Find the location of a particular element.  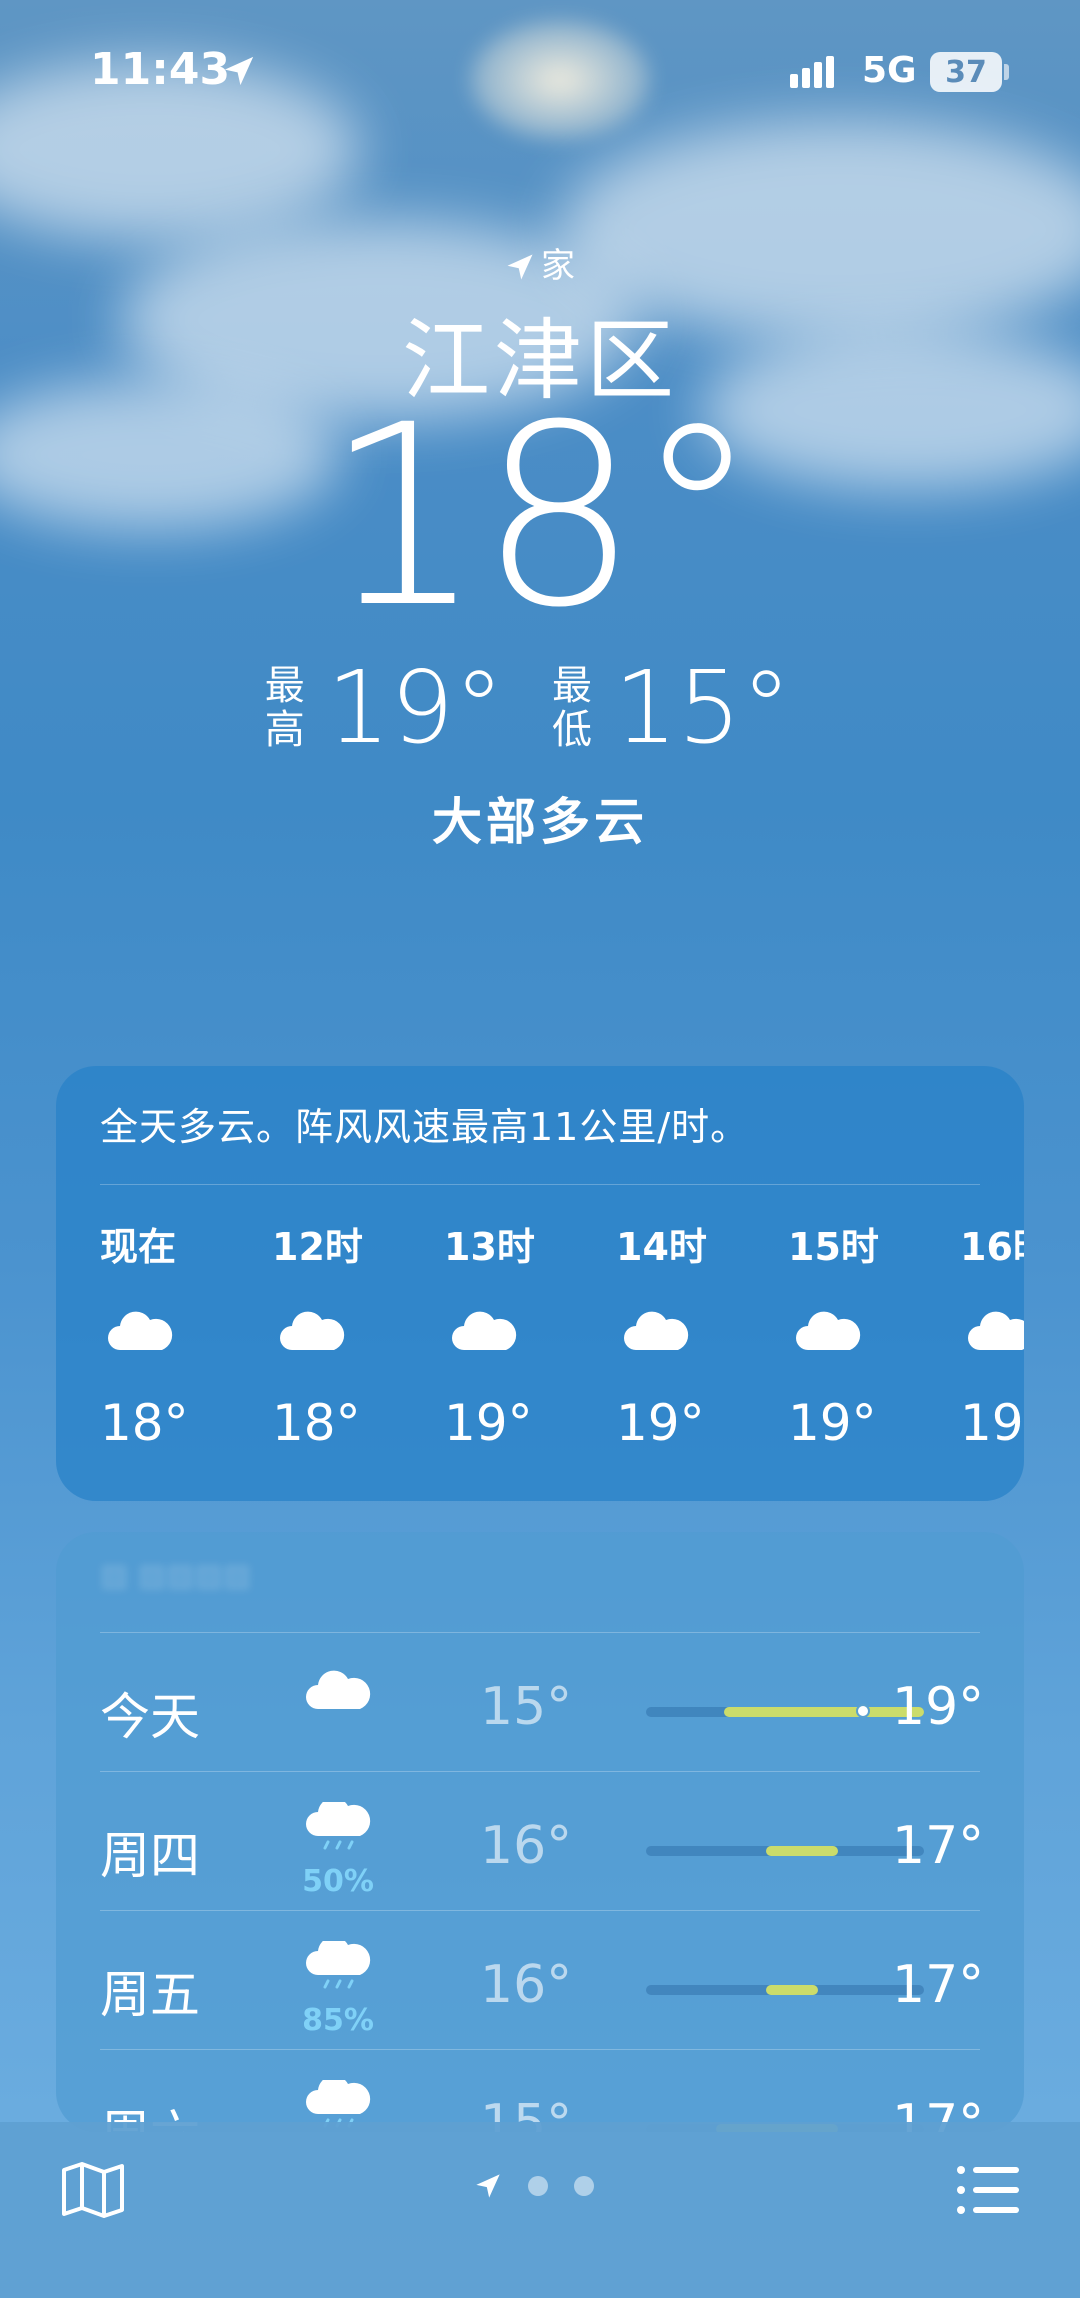

hour-item: 14时 19° is located at coordinates (661, 1338).